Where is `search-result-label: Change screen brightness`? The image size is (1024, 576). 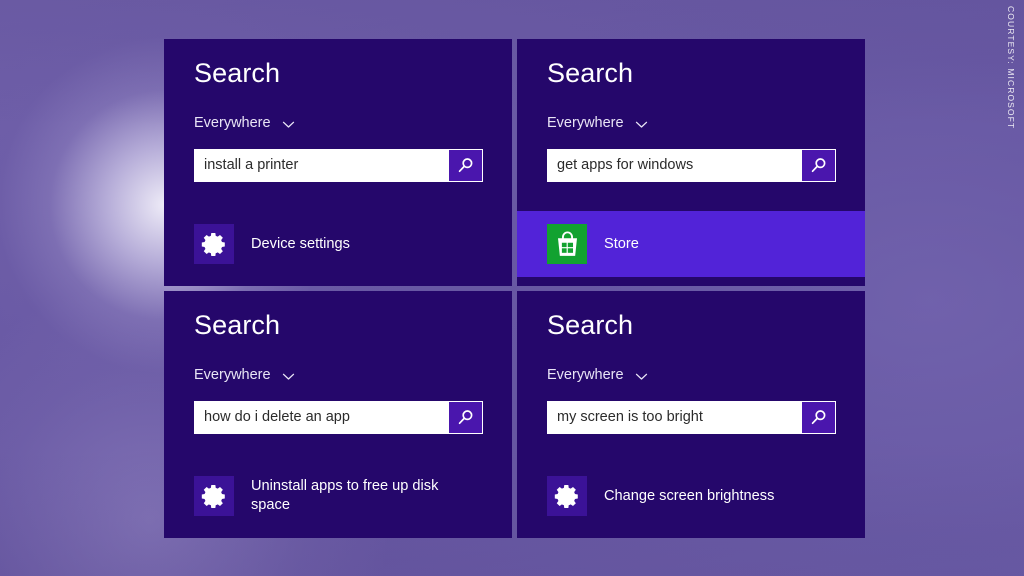
search-result-label: Change screen brightness is located at coordinates (689, 495).